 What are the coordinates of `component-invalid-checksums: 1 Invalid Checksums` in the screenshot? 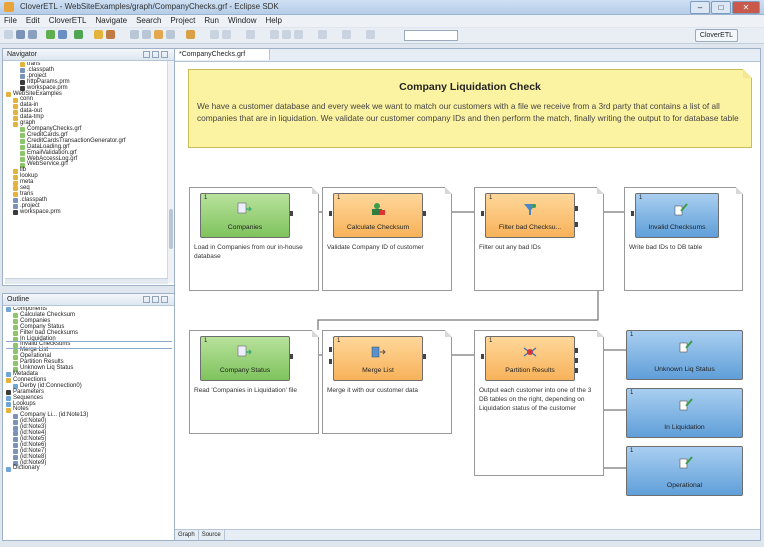 It's located at (677, 215).